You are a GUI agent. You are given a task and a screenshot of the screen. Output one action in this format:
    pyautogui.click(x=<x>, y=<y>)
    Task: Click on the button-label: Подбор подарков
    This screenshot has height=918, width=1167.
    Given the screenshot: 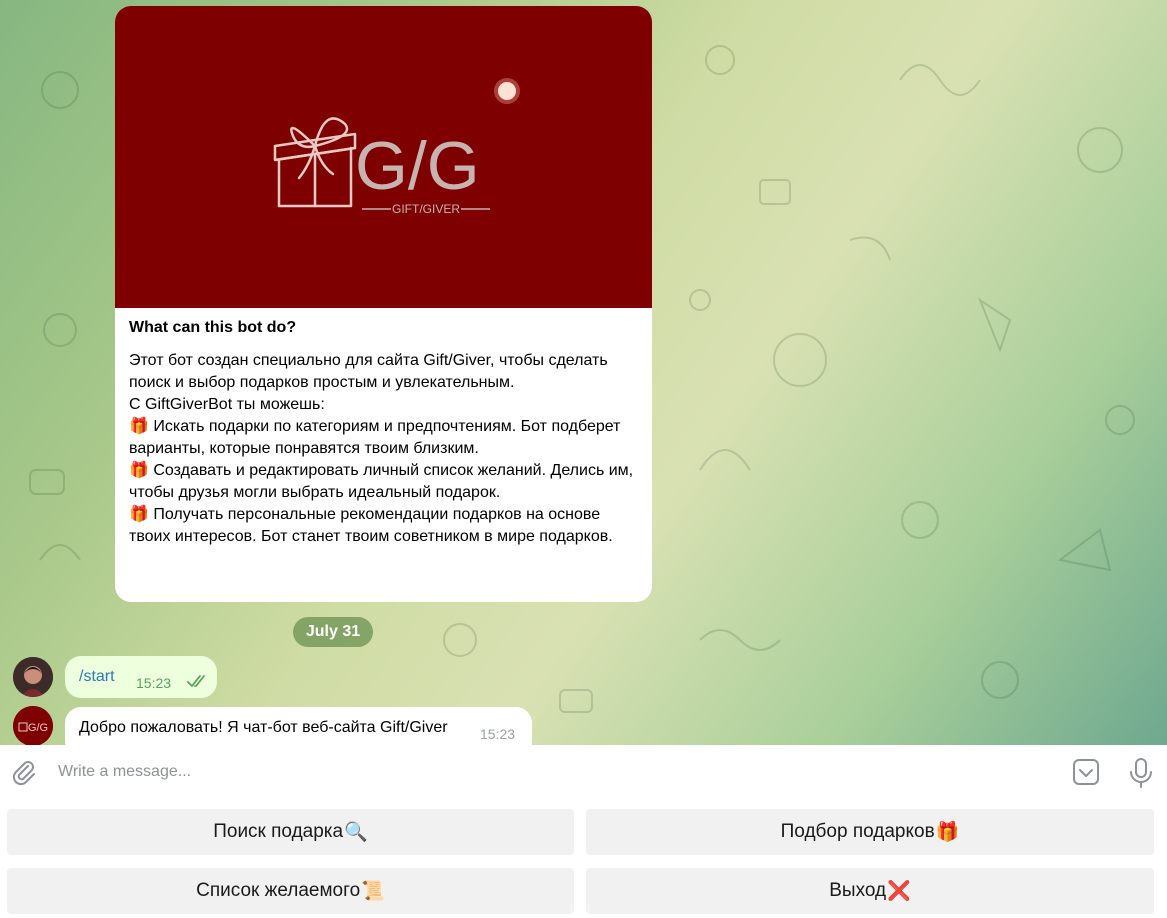 What is the action you would take?
    pyautogui.click(x=857, y=831)
    